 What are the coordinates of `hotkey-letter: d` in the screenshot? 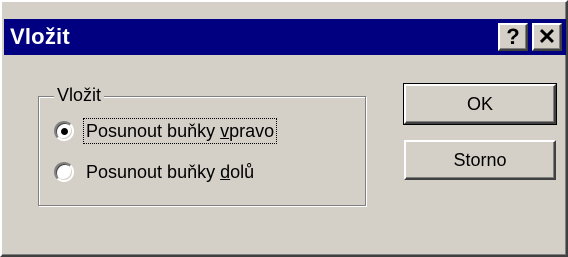 It's located at (225, 172).